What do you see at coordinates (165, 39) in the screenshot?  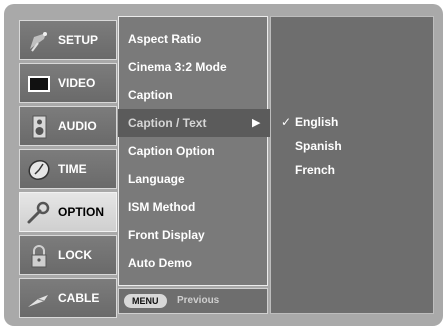 I see `menu-item-label: Aspect Ratio` at bounding box center [165, 39].